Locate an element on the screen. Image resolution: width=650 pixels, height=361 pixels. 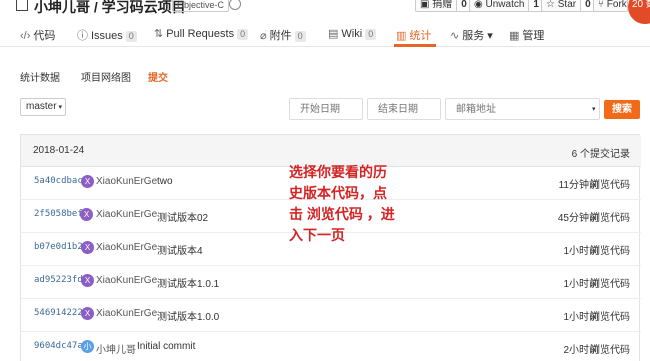
commit-message: 测试版本4 is located at coordinates (180, 249).